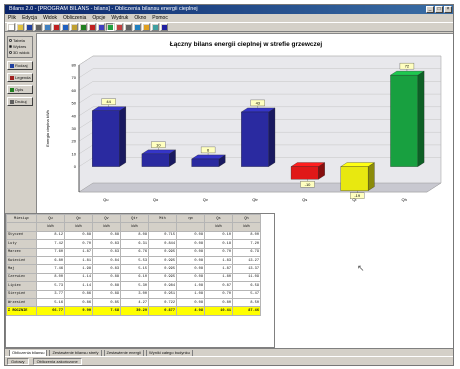  Describe the element at coordinates (218, 286) in the screenshot. I see `table-cell: 0.87` at that location.